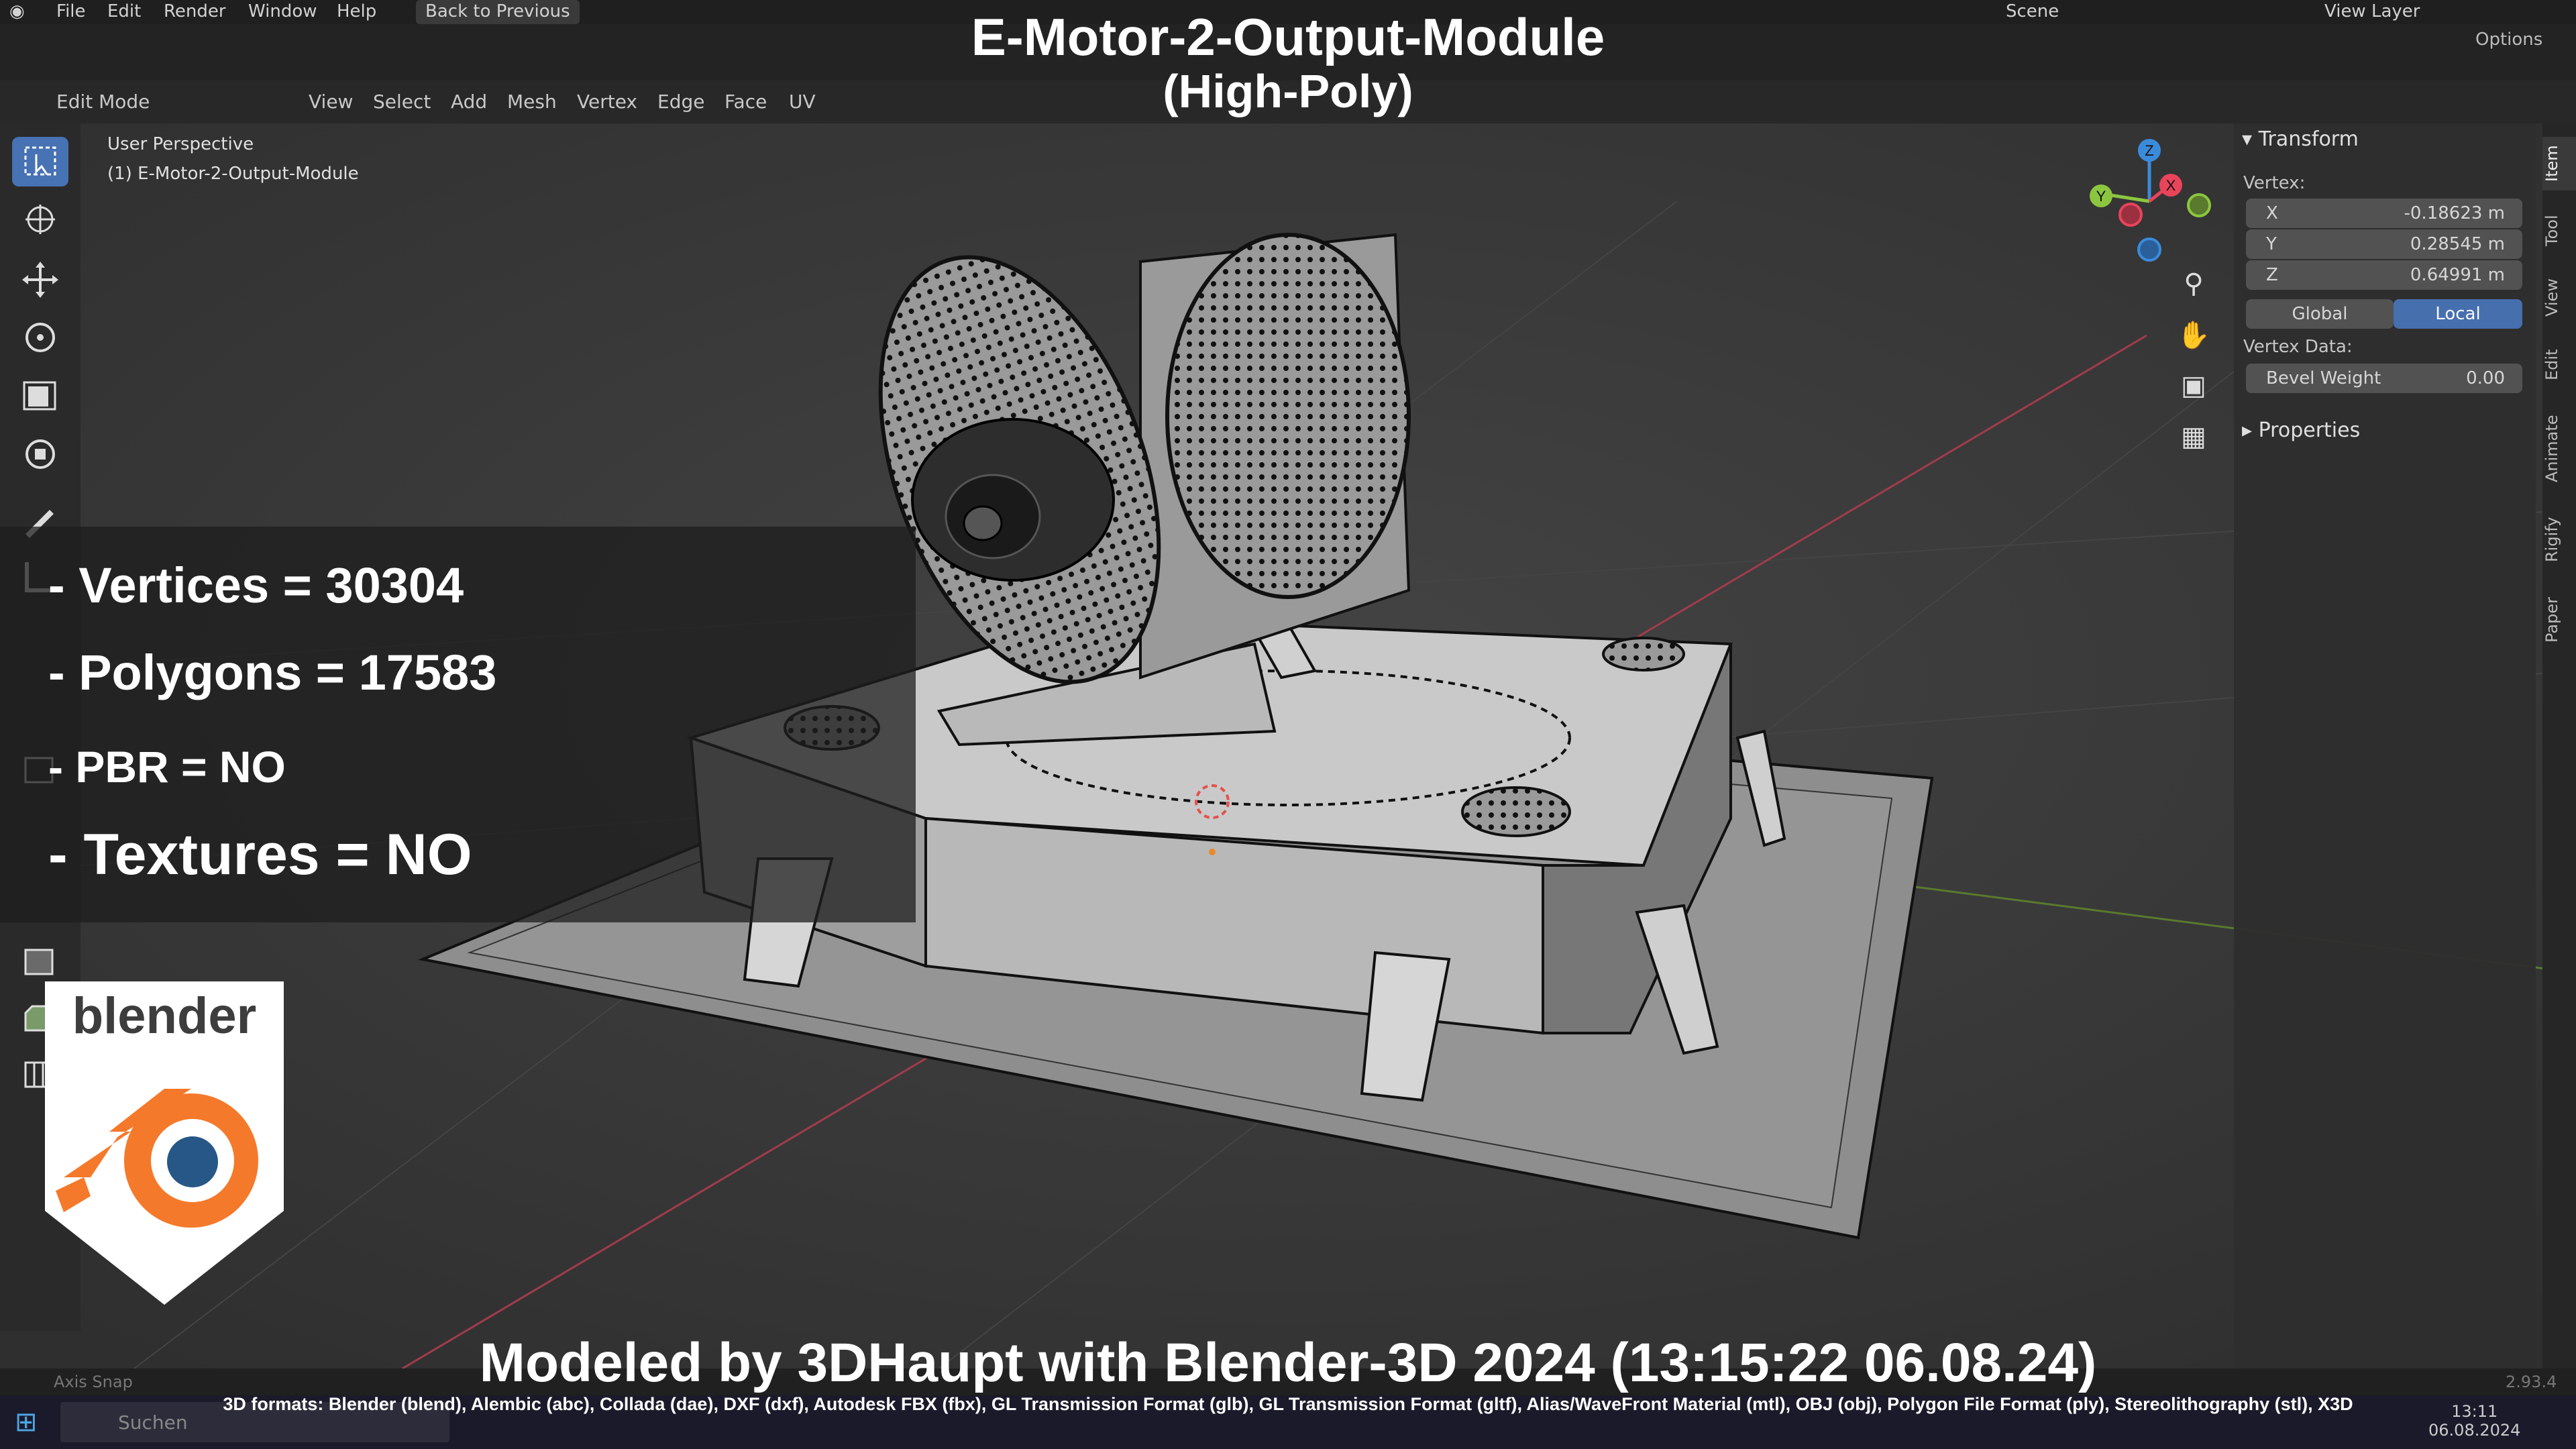 This screenshot has height=1449, width=2576. Describe the element at coordinates (2194, 365) in the screenshot. I see `viewport-nav-buttons: ⚲ ✋ ▣ ▦` at that location.